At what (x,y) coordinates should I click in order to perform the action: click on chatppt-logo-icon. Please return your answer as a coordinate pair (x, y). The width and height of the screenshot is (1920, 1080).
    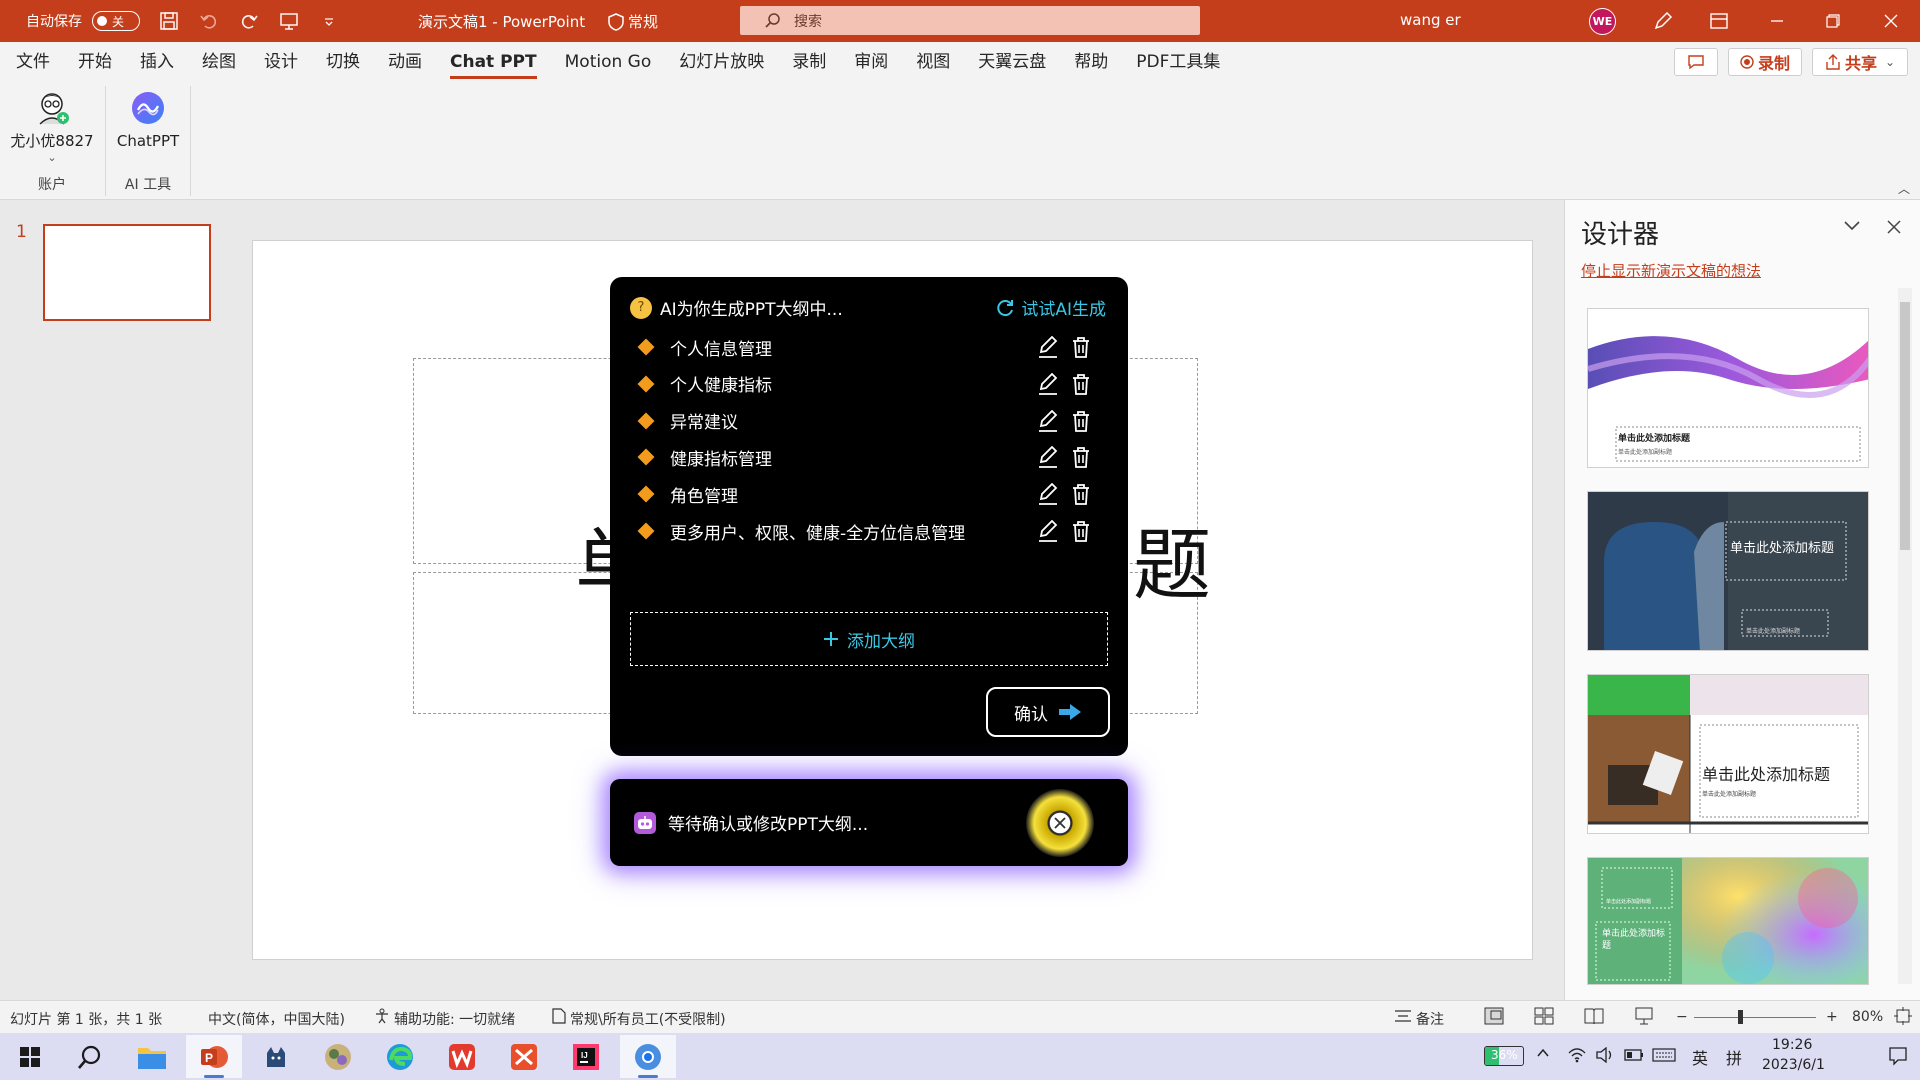
    Looking at the image, I should click on (148, 108).